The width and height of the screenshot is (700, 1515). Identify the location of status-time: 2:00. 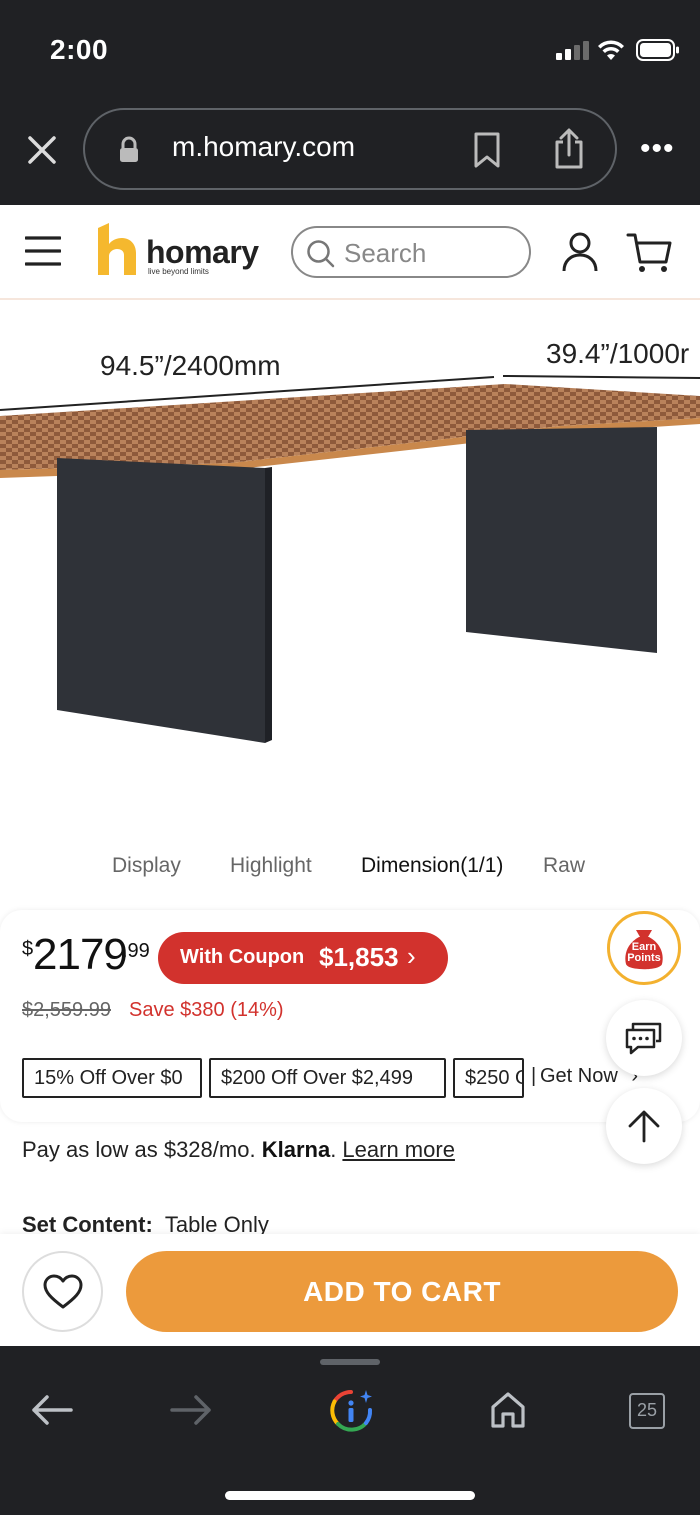
(79, 49).